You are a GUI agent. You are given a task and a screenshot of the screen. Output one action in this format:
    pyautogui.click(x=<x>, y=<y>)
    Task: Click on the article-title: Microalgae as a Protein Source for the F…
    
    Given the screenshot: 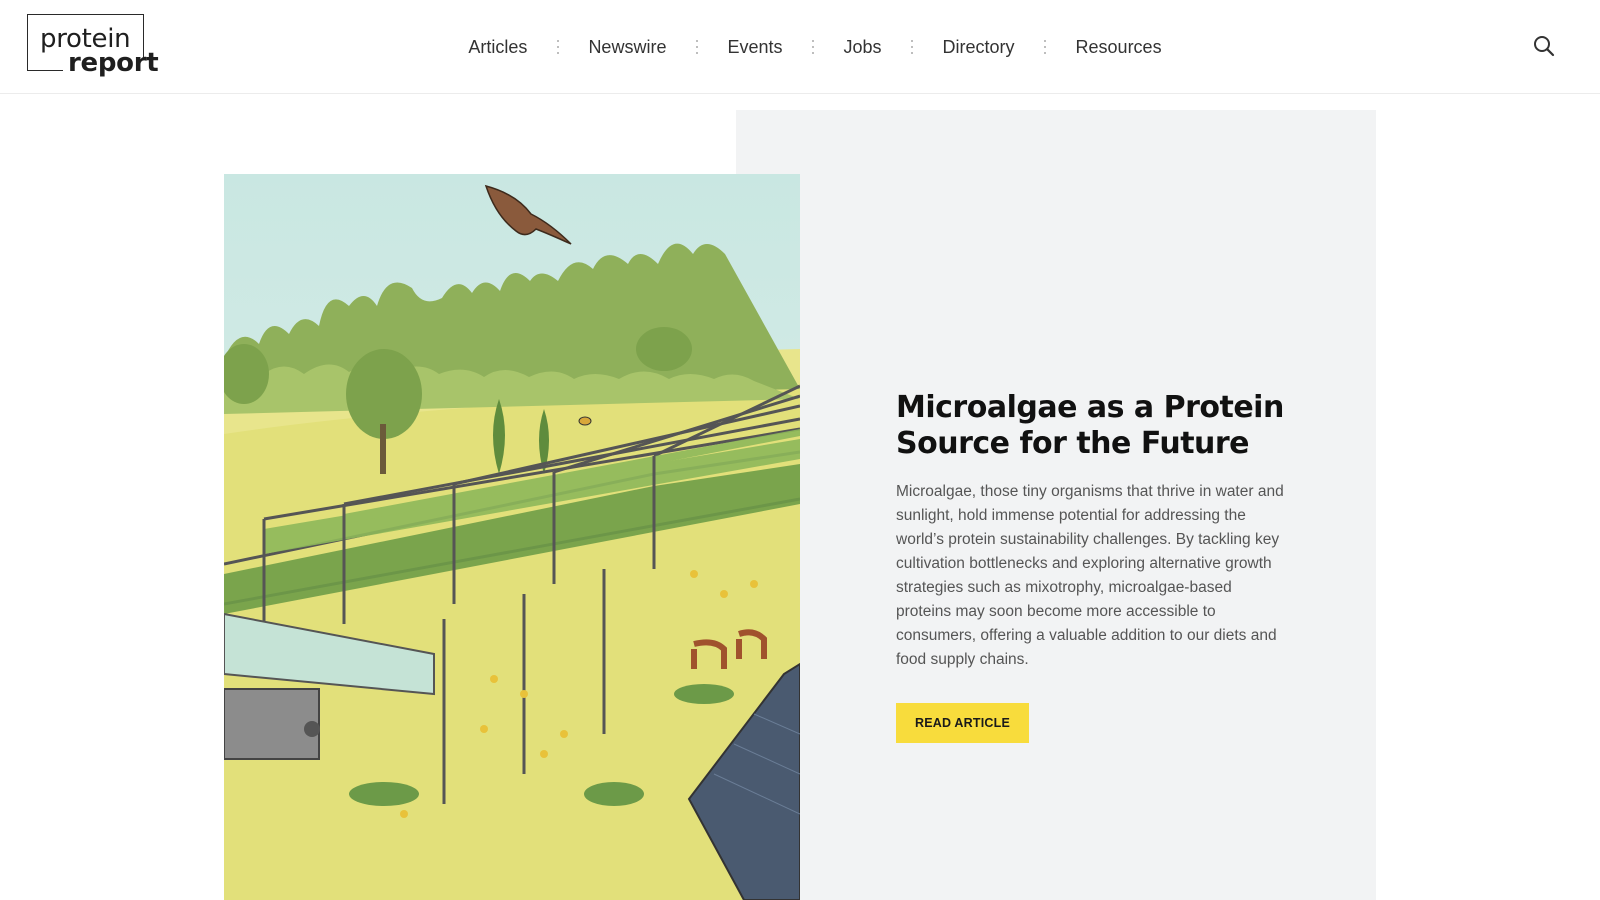 What is the action you would take?
    pyautogui.click(x=1091, y=426)
    